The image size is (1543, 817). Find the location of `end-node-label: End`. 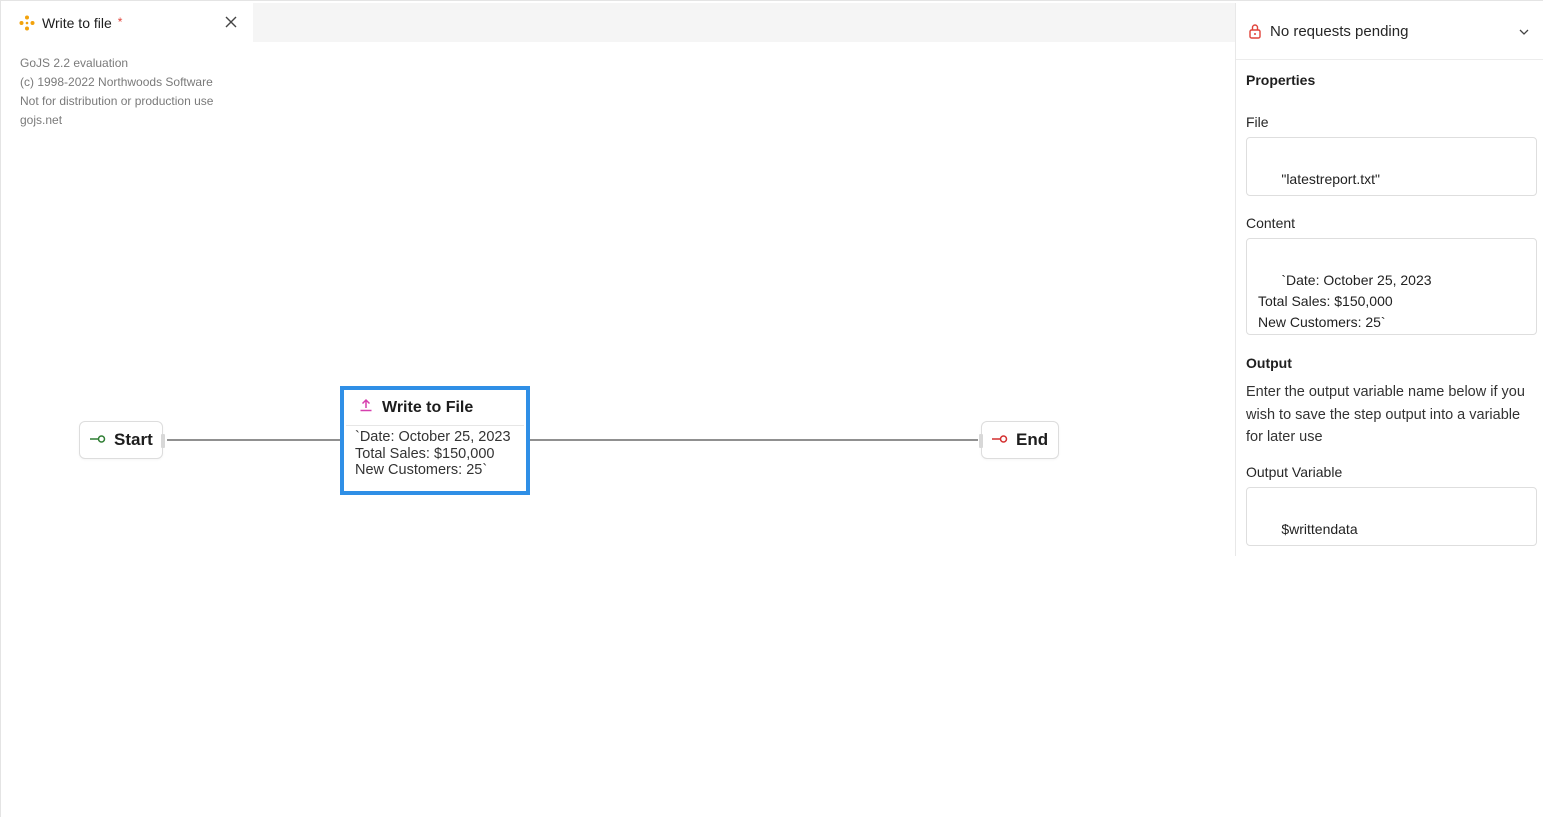

end-node-label: End is located at coordinates (1032, 439).